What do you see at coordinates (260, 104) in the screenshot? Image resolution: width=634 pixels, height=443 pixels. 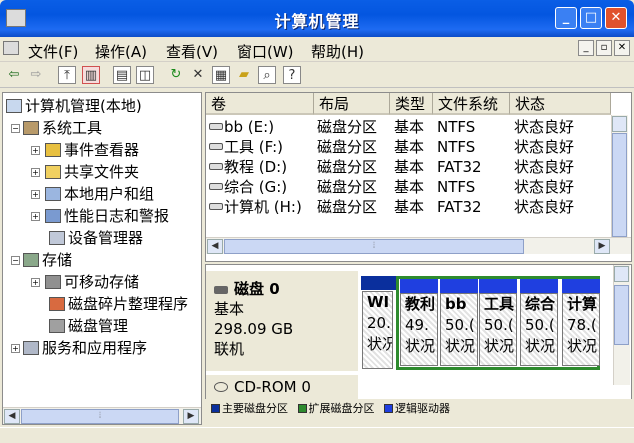 I see `column-header-volume: 卷` at bounding box center [260, 104].